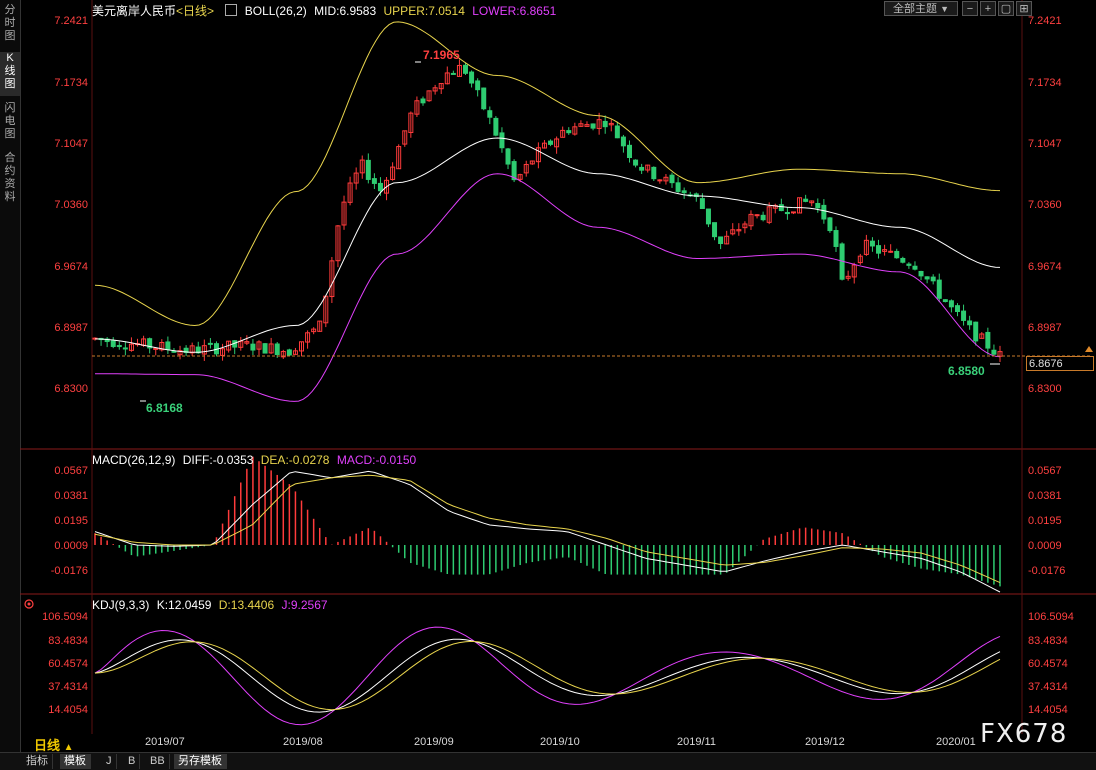 The height and width of the screenshot is (770, 1096). I want to click on kdj-k-value: K:12.0459, so click(184, 605).